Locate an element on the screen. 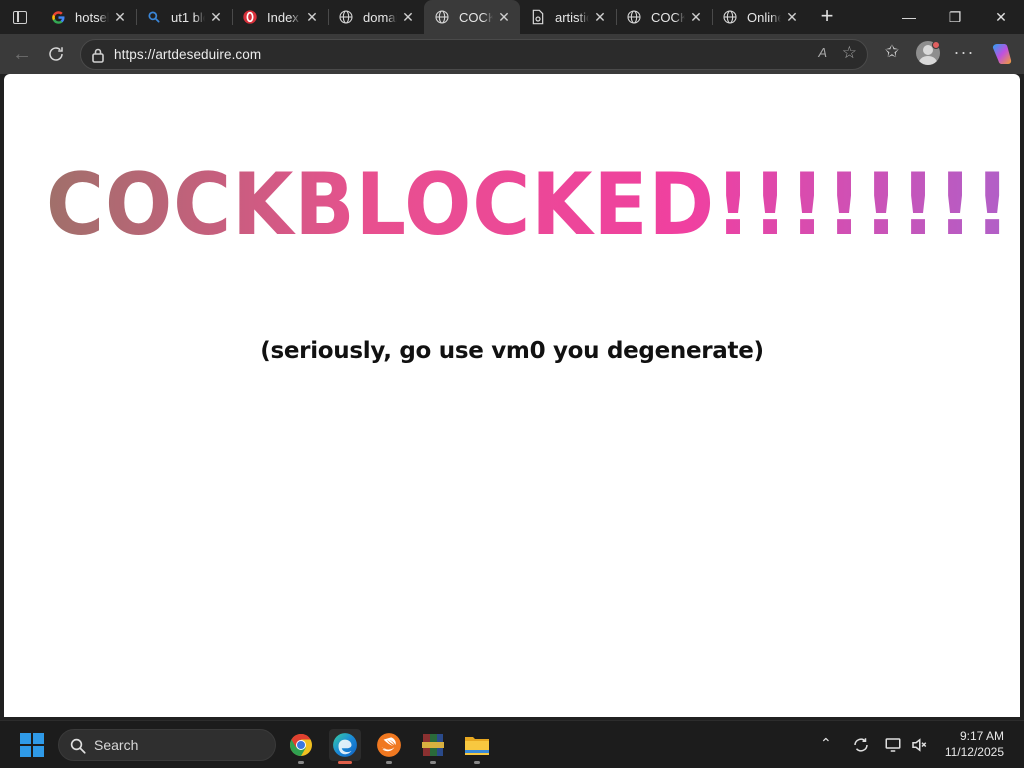 Image resolution: width=1024 pixels, height=768 pixels. url-text: https://artdeseduire.com is located at coordinates (187, 54).